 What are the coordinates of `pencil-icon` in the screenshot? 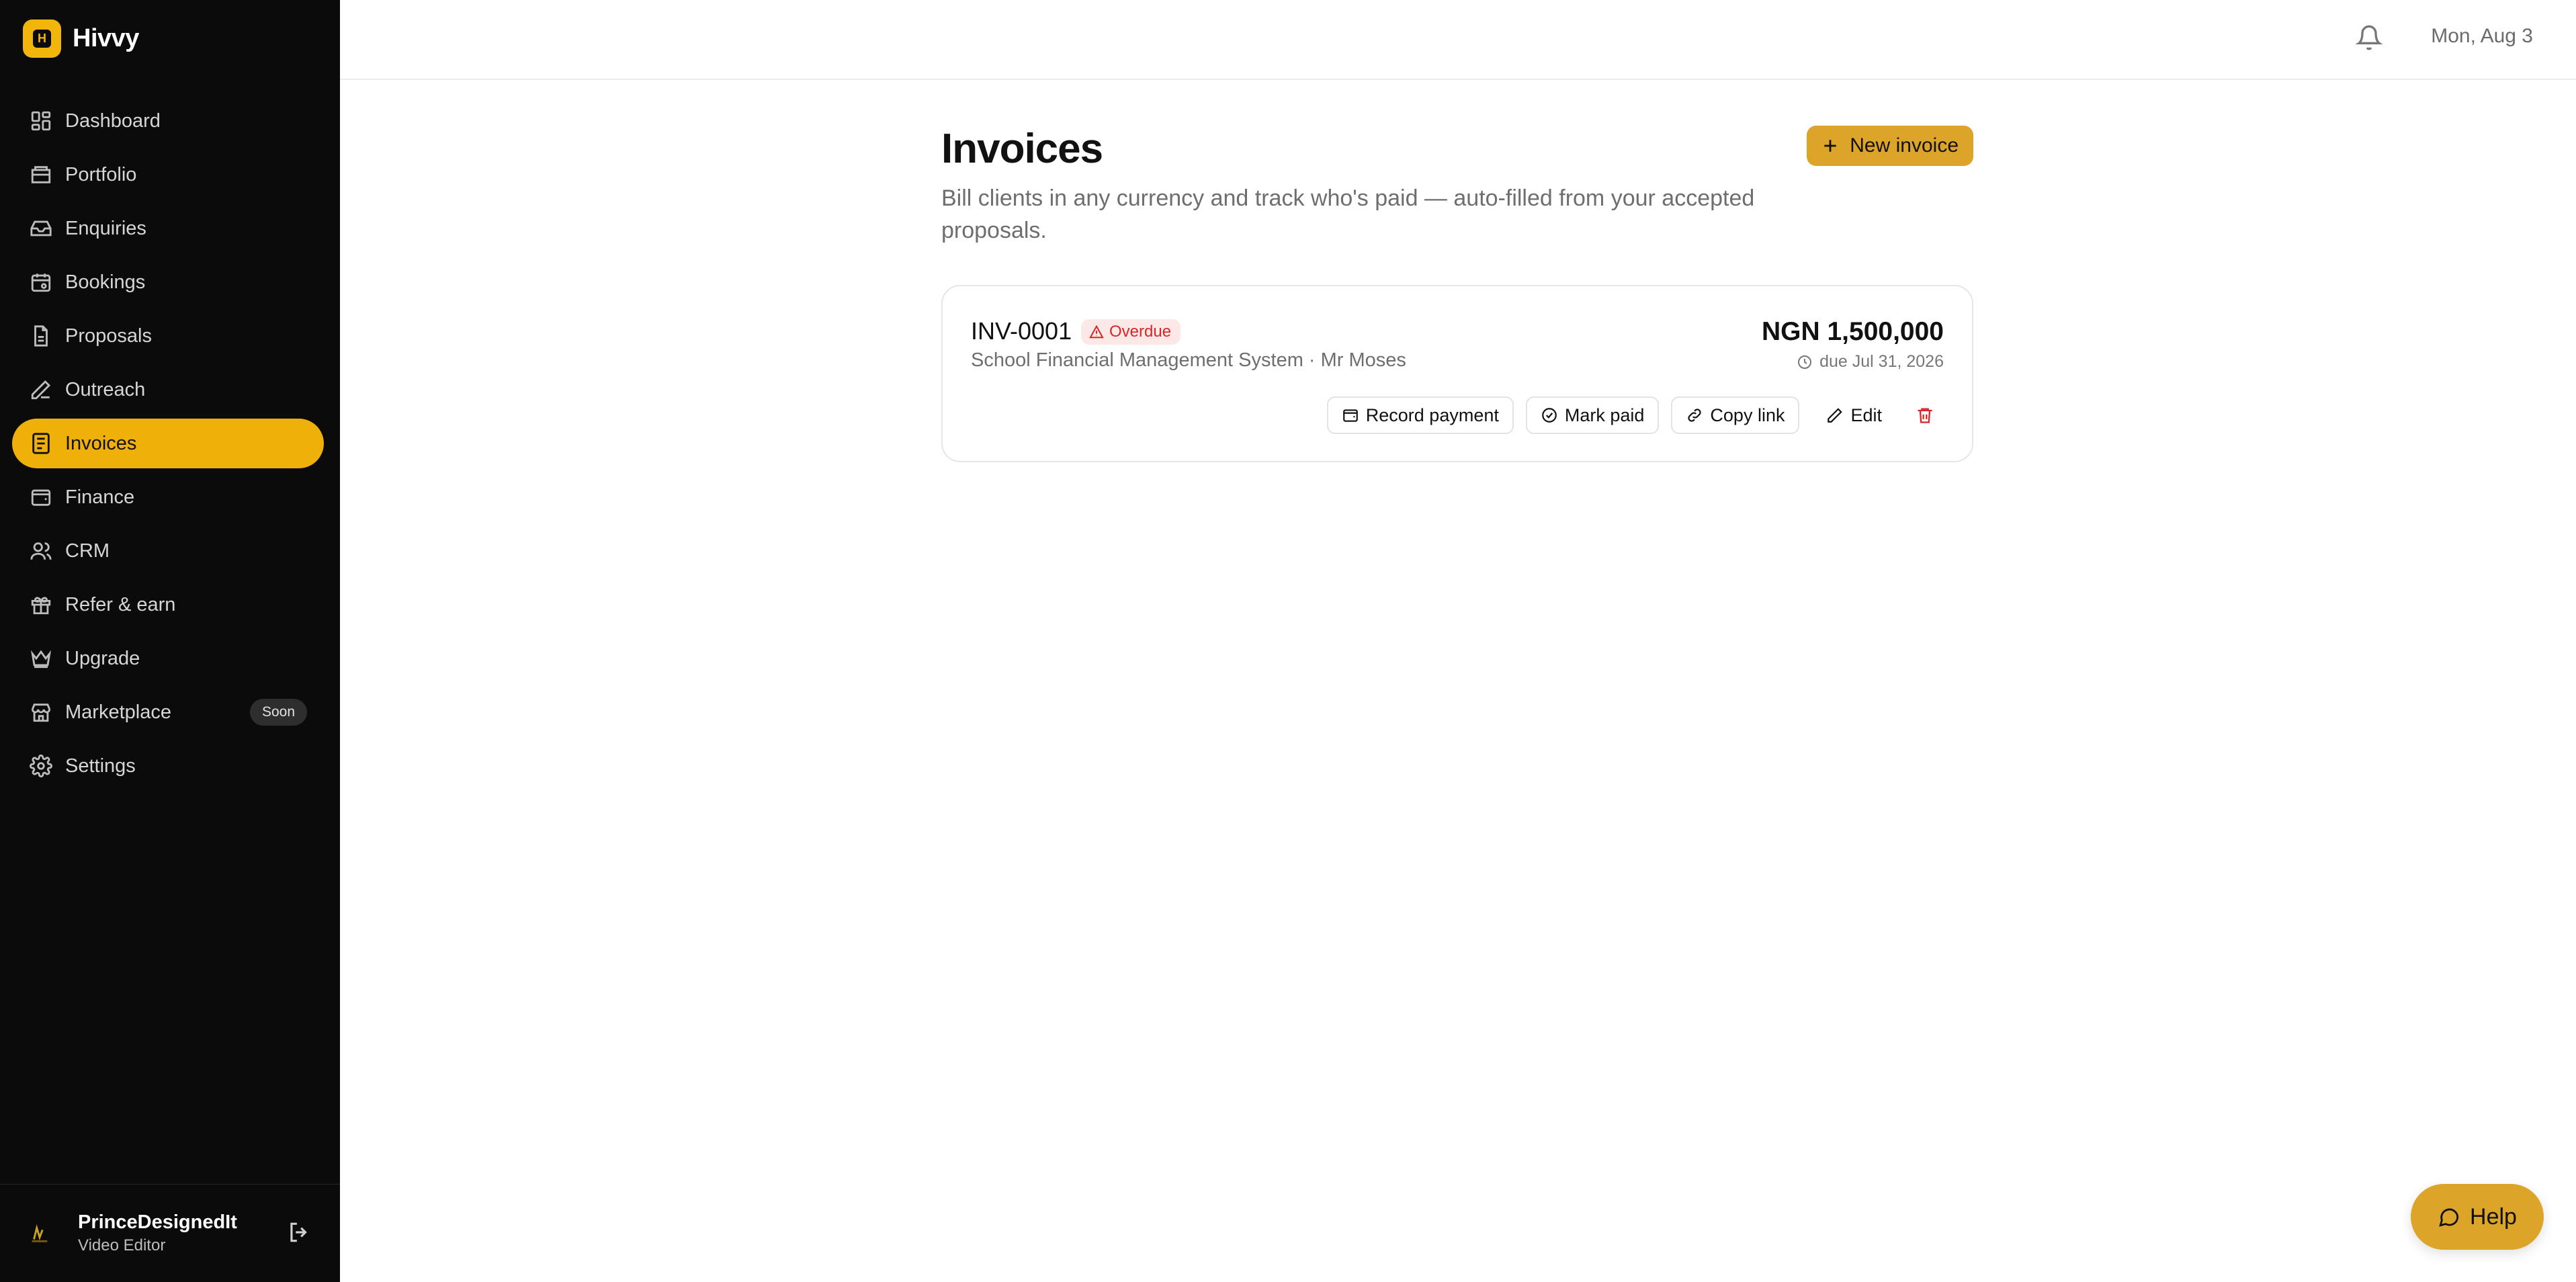 It's located at (1835, 416).